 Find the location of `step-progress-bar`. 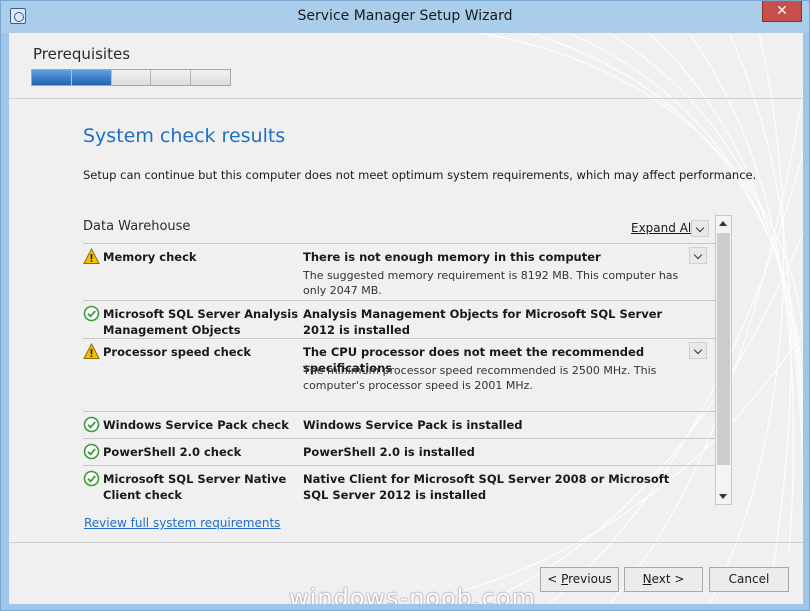

step-progress-bar is located at coordinates (131, 77).